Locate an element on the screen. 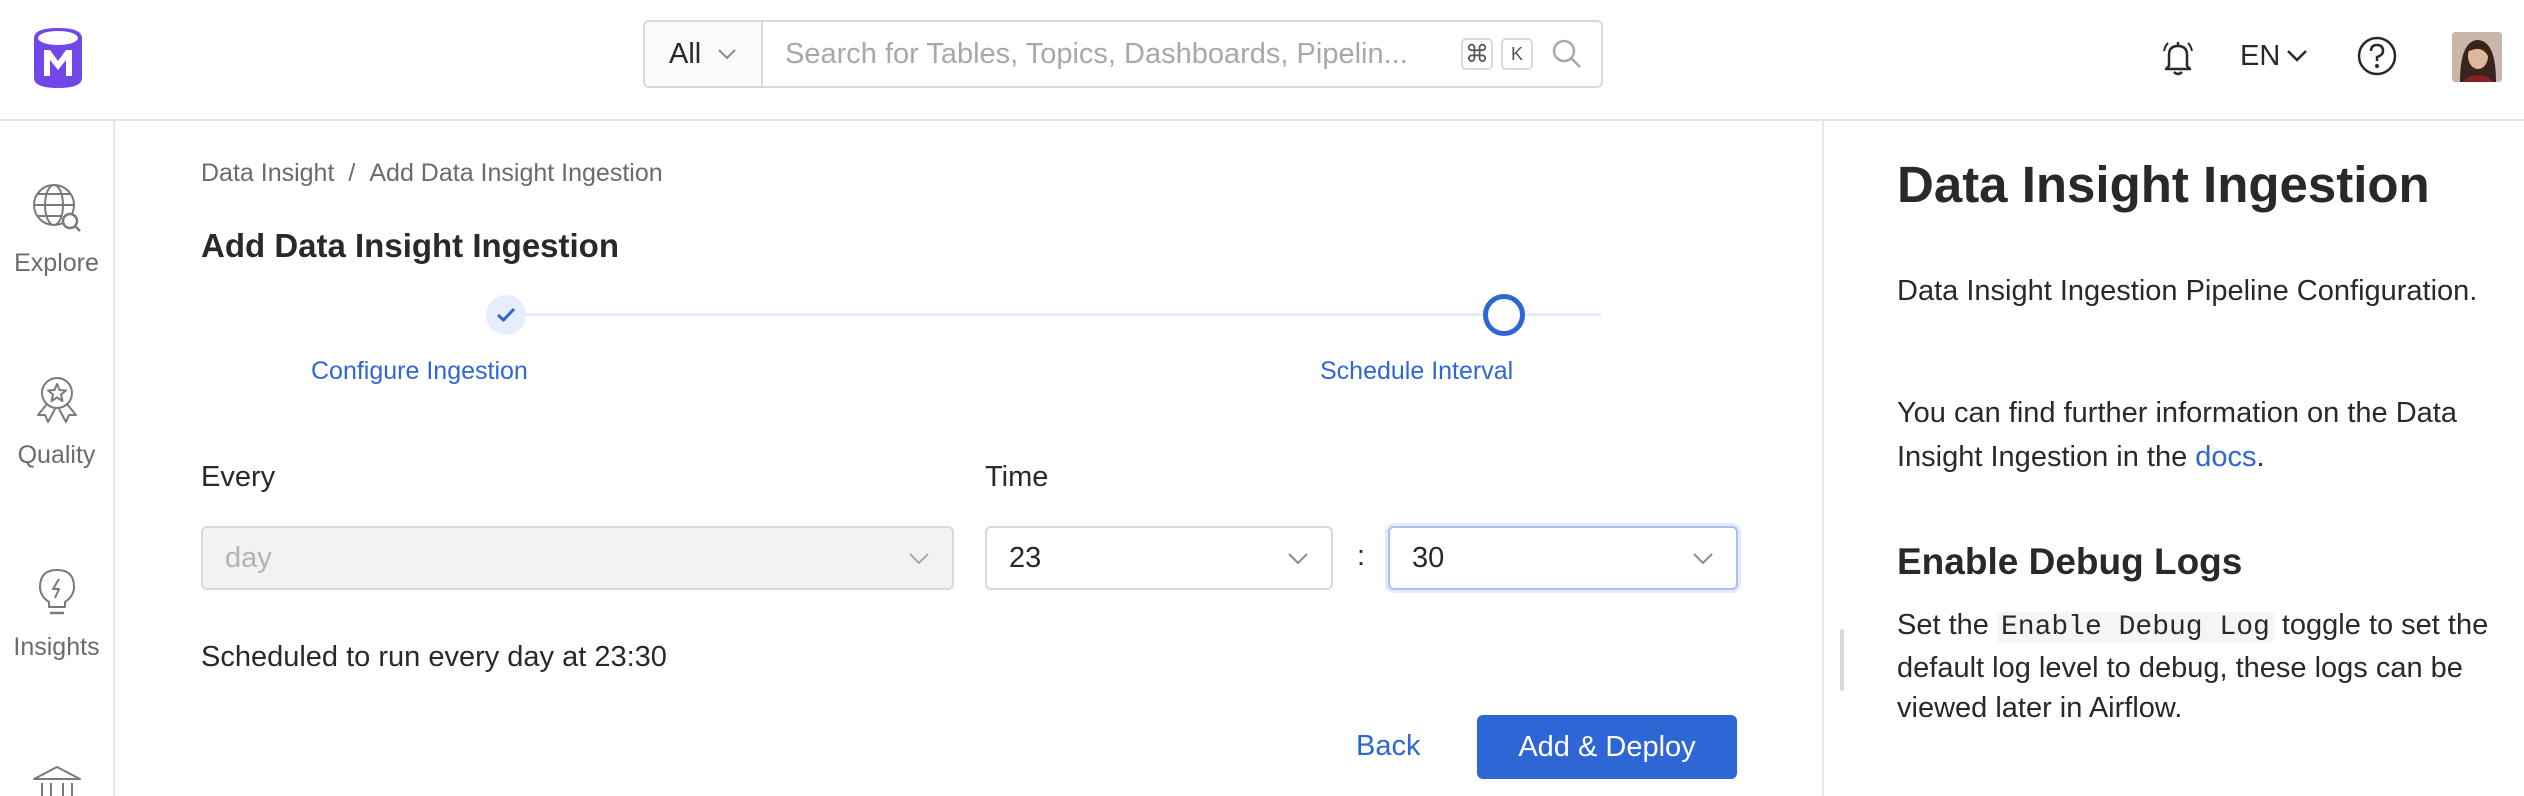 This screenshot has height=796, width=2524. language-select: EN is located at coordinates (2274, 56).